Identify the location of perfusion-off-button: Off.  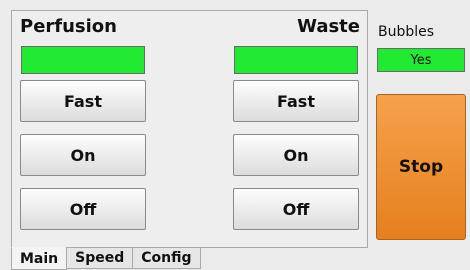
(83, 209).